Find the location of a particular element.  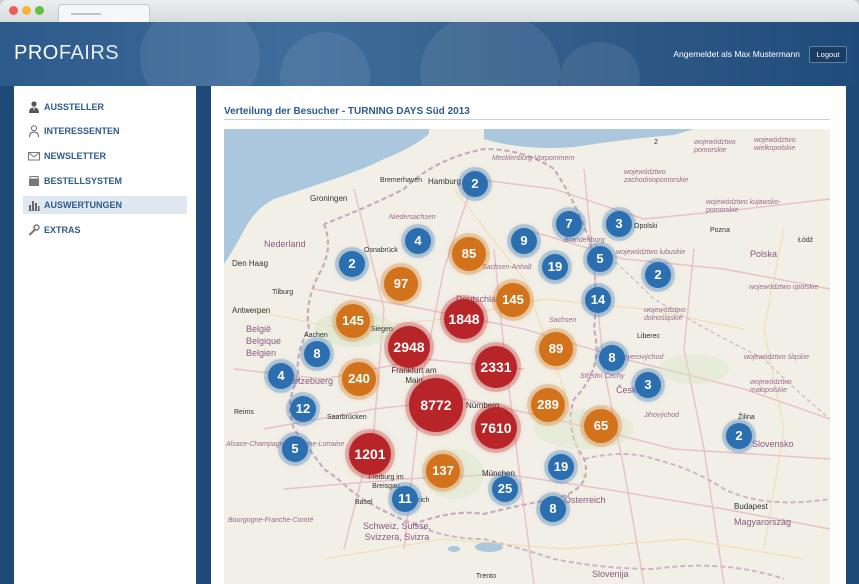

logout-button: Logout is located at coordinates (828, 54).